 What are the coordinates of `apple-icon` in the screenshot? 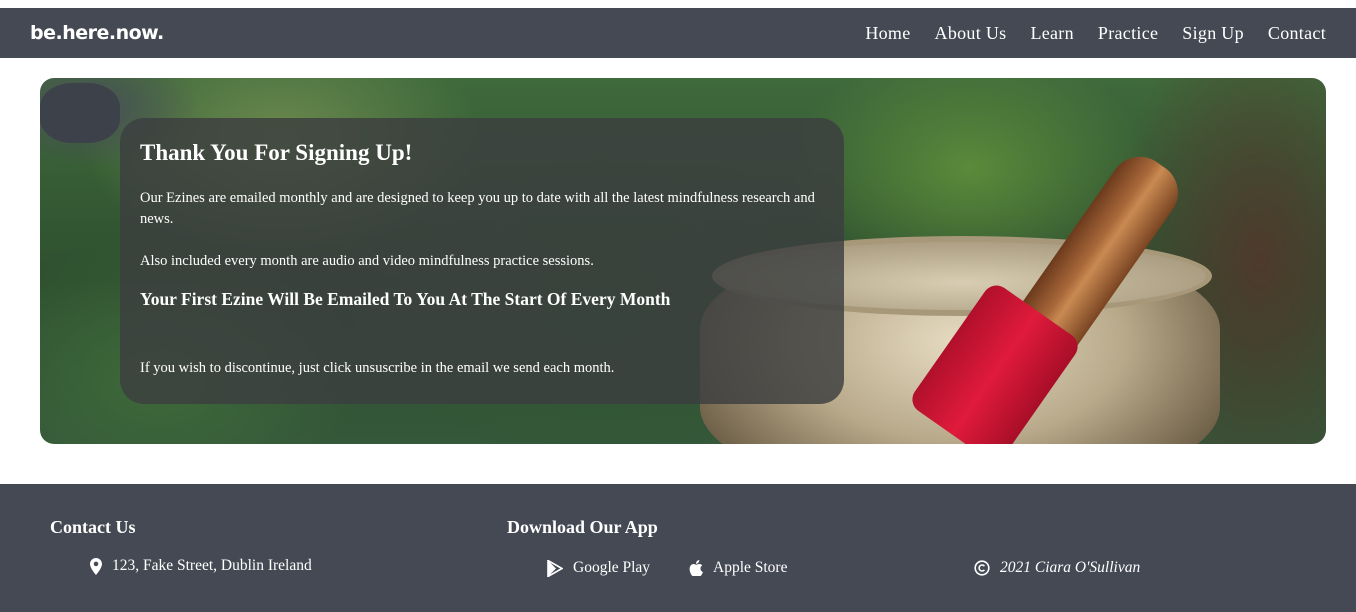 It's located at (696, 568).